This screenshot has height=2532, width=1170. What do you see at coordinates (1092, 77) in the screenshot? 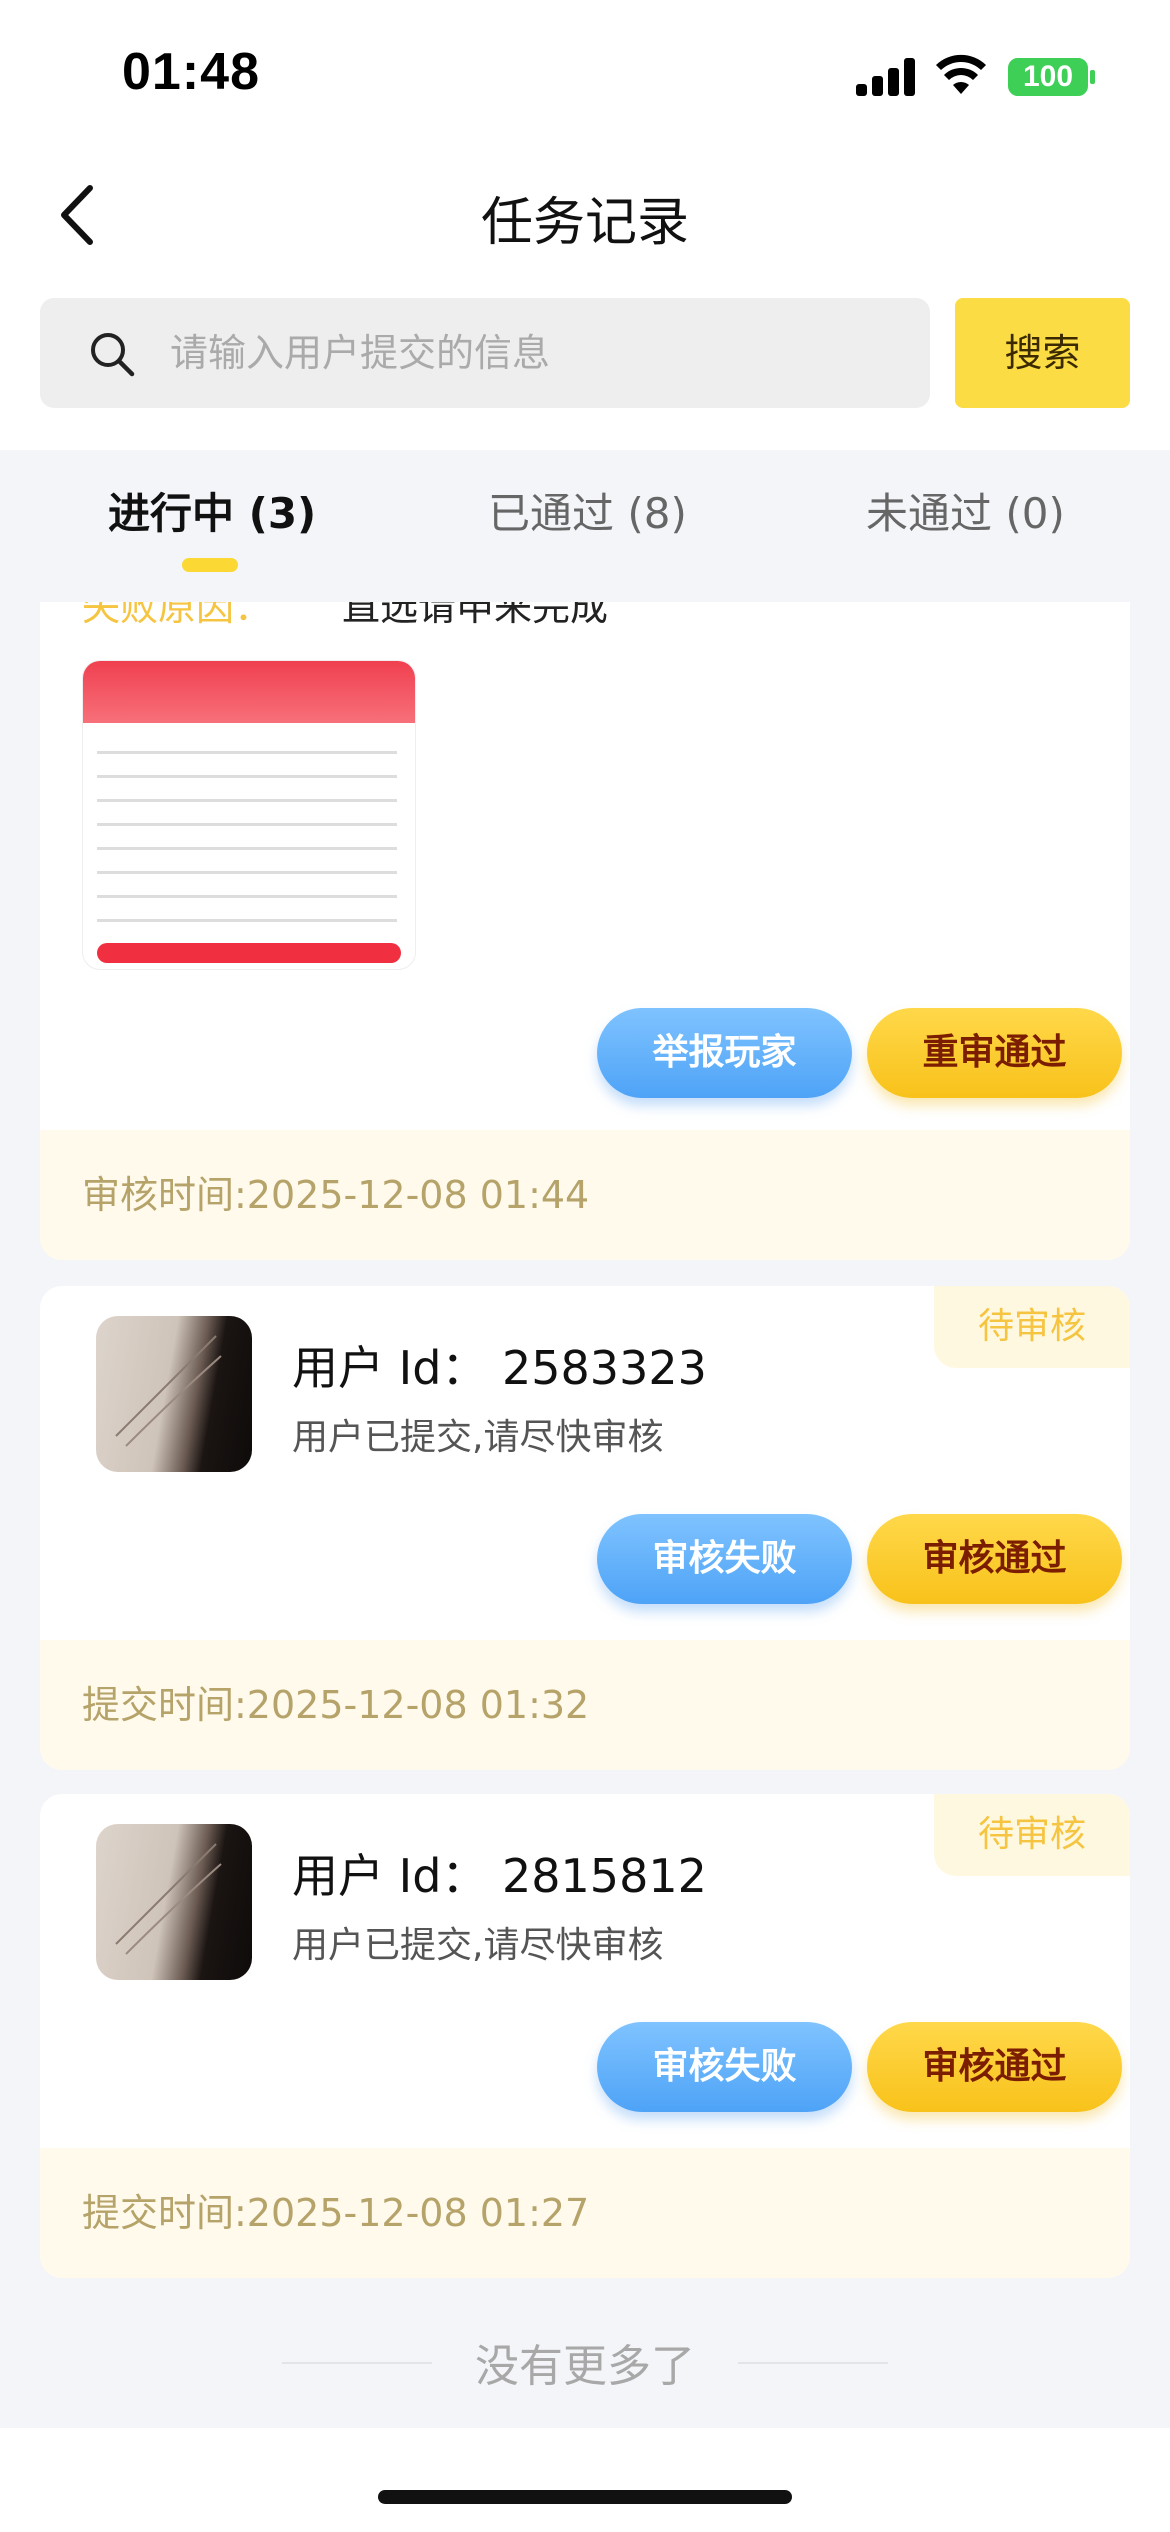
I see `battery-cap` at bounding box center [1092, 77].